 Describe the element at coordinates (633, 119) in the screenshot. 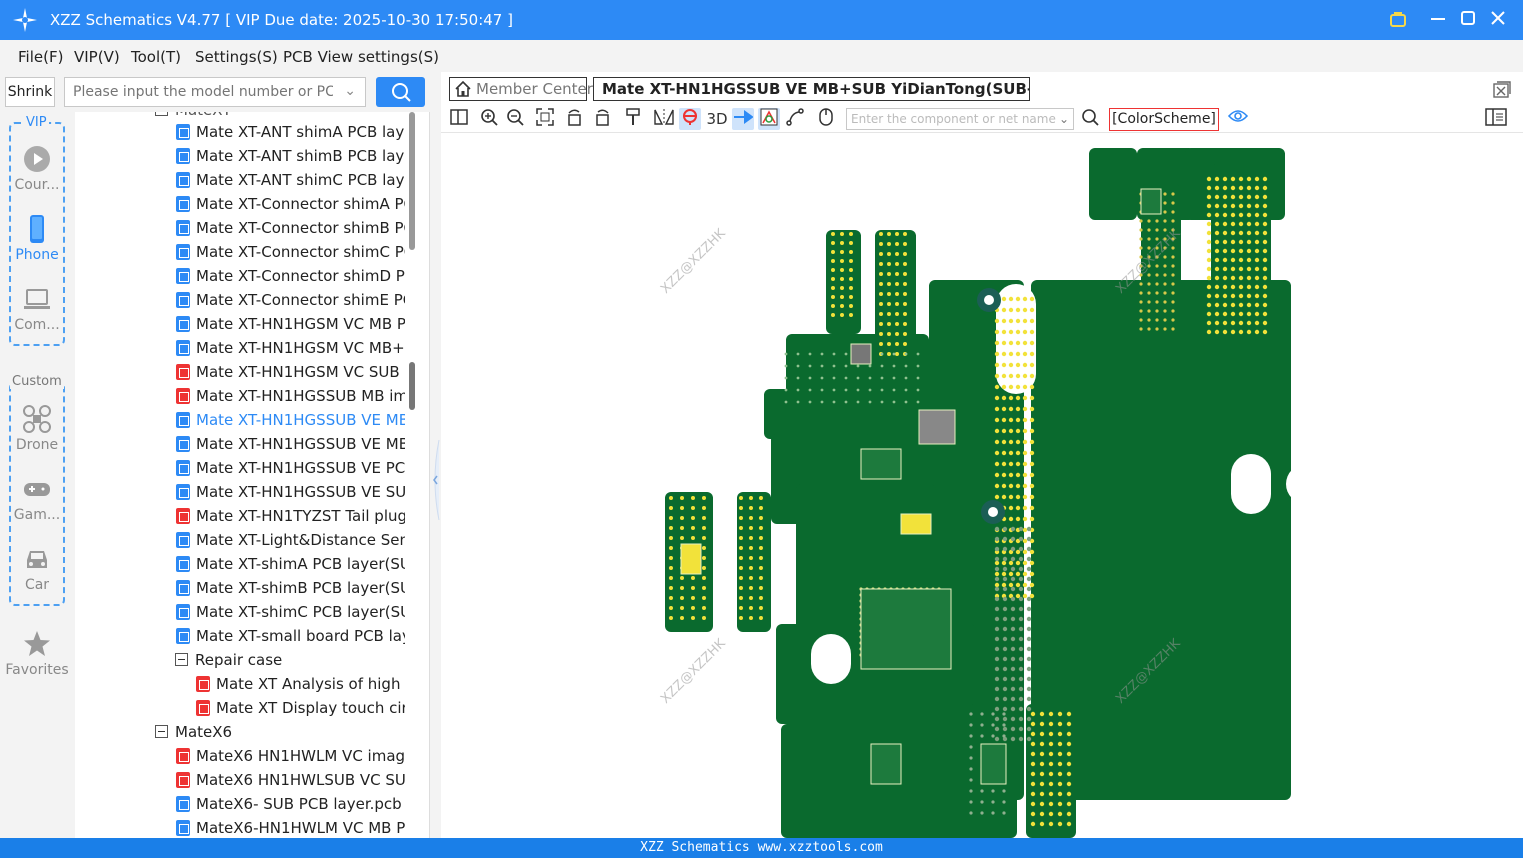

I see `paint-brush-icon` at that location.